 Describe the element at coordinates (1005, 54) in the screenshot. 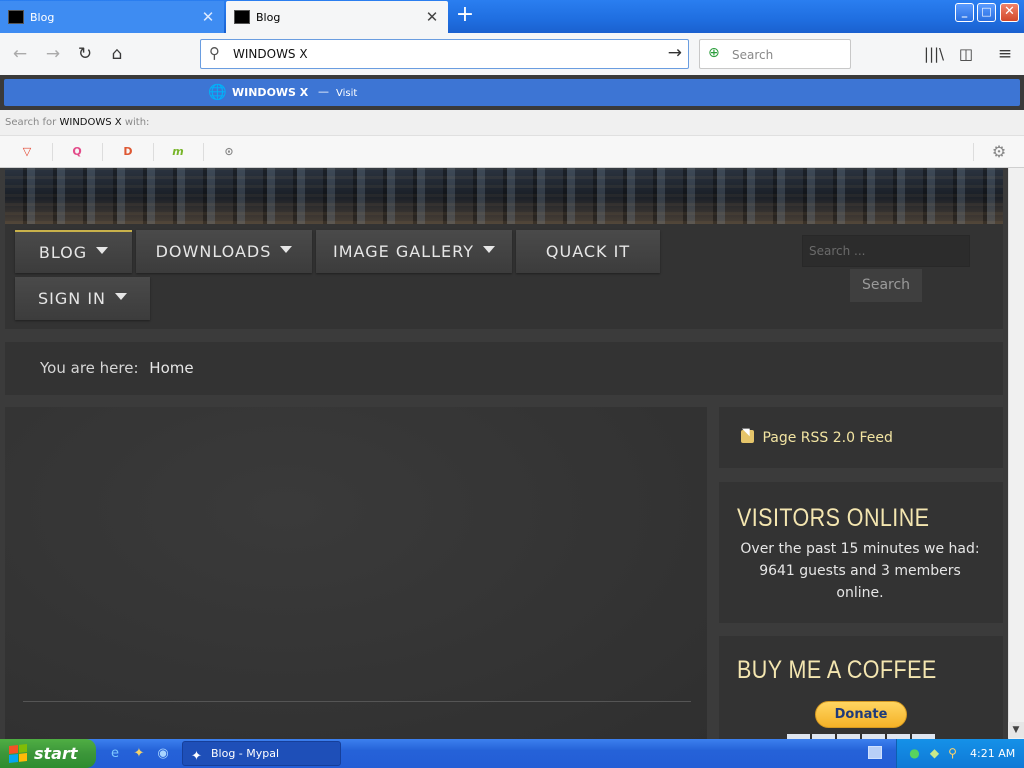

I see `hamburger-menu-icon: ≡` at that location.